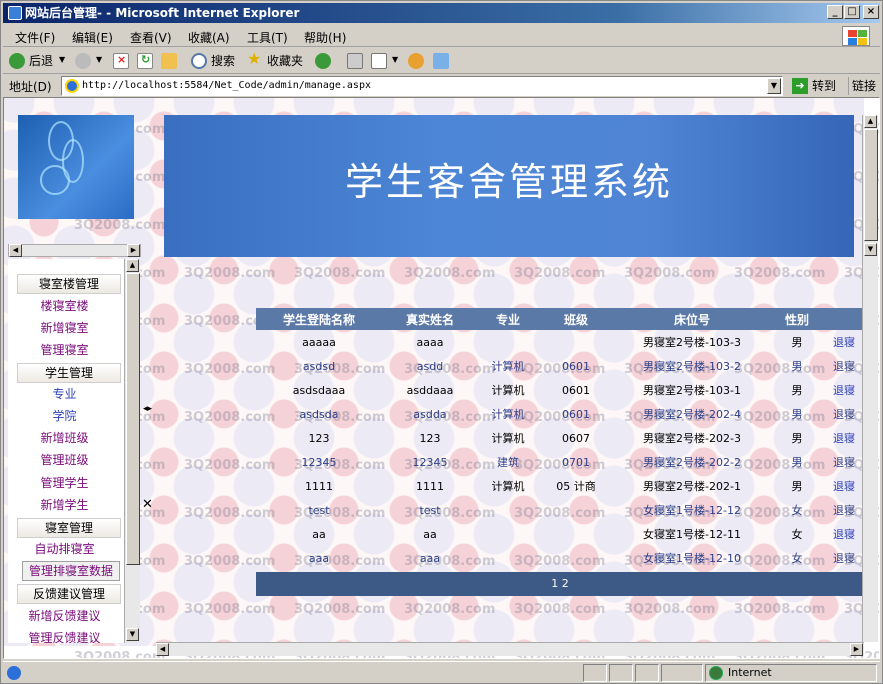  I want to click on minimize-button: _, so click(835, 12).